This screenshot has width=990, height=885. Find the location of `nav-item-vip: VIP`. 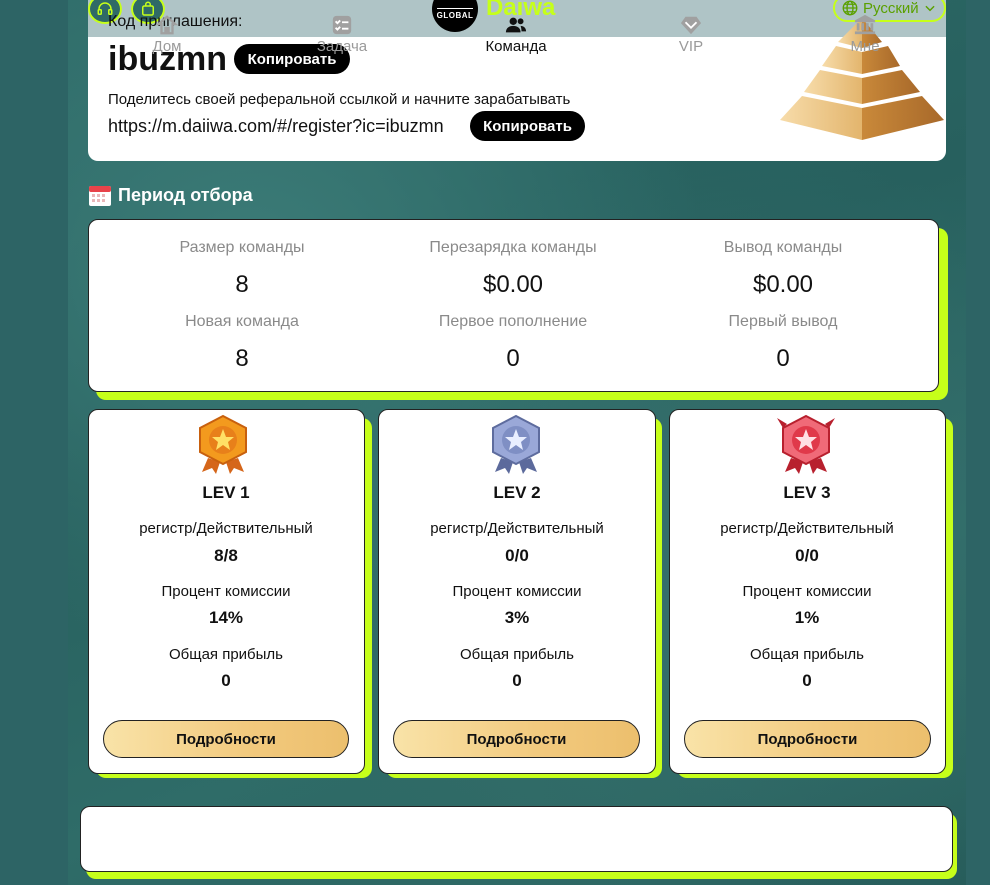

nav-item-vip: VIP is located at coordinates (691, 32).